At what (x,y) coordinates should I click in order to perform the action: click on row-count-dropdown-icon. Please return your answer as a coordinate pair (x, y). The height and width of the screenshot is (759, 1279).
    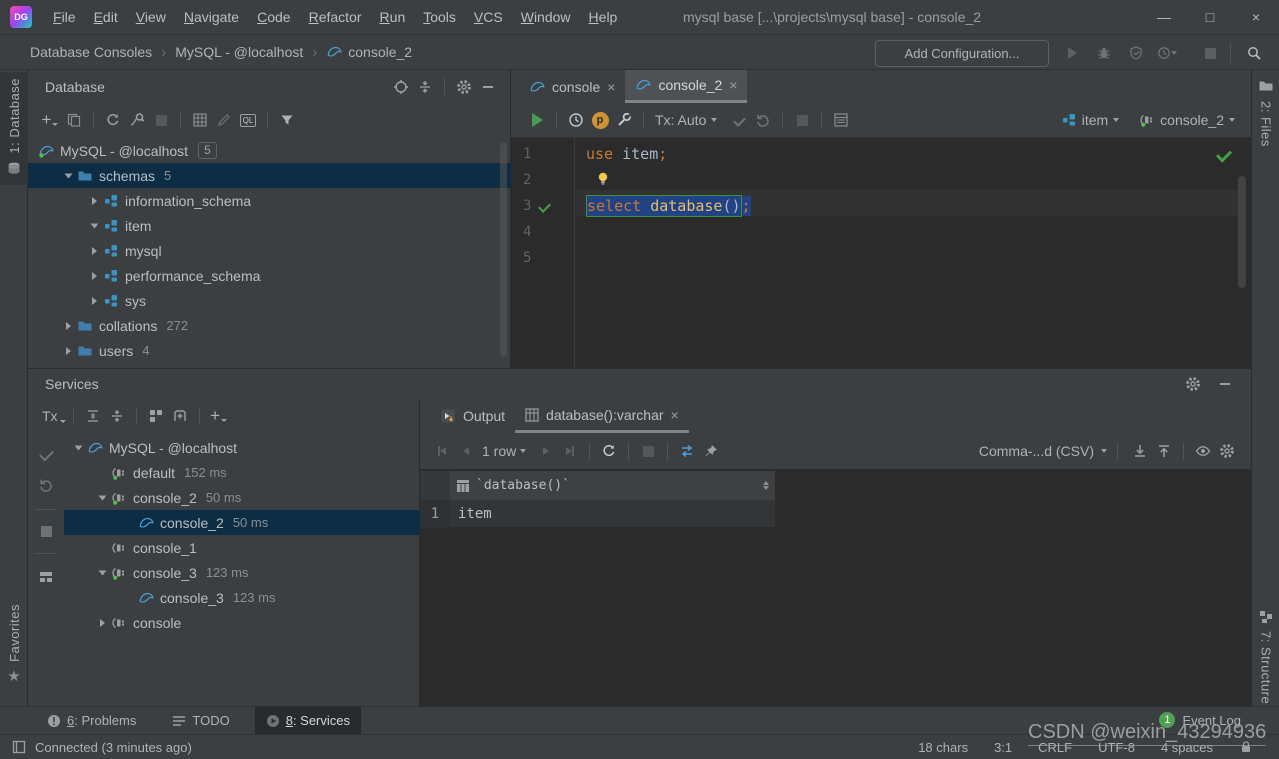
    Looking at the image, I should click on (523, 451).